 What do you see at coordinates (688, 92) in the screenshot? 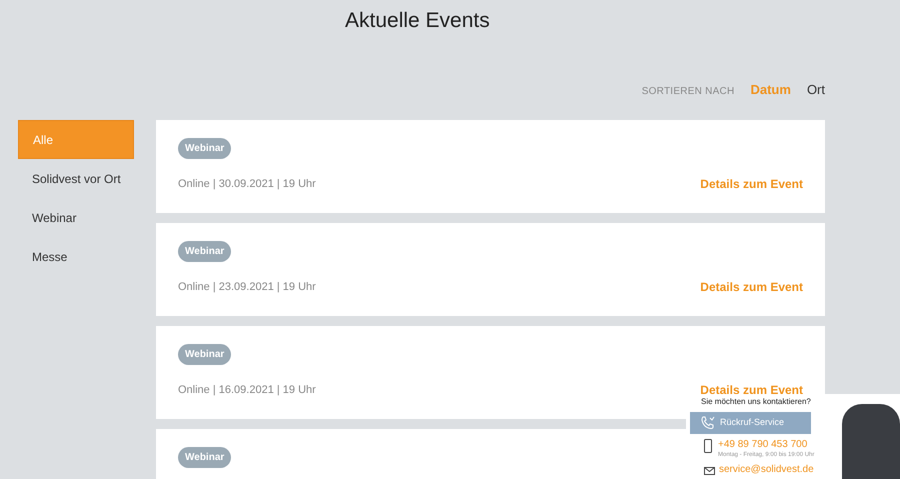
I see `sort-label: SORTIEREN NACH` at bounding box center [688, 92].